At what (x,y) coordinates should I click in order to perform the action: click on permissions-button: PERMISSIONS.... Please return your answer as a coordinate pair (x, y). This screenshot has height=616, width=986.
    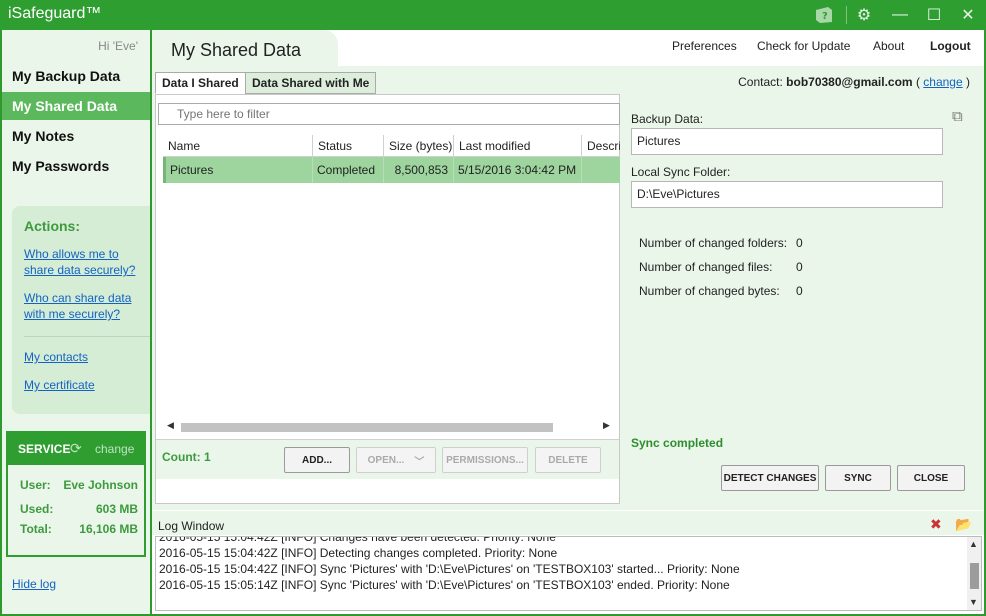
    Looking at the image, I should click on (485, 460).